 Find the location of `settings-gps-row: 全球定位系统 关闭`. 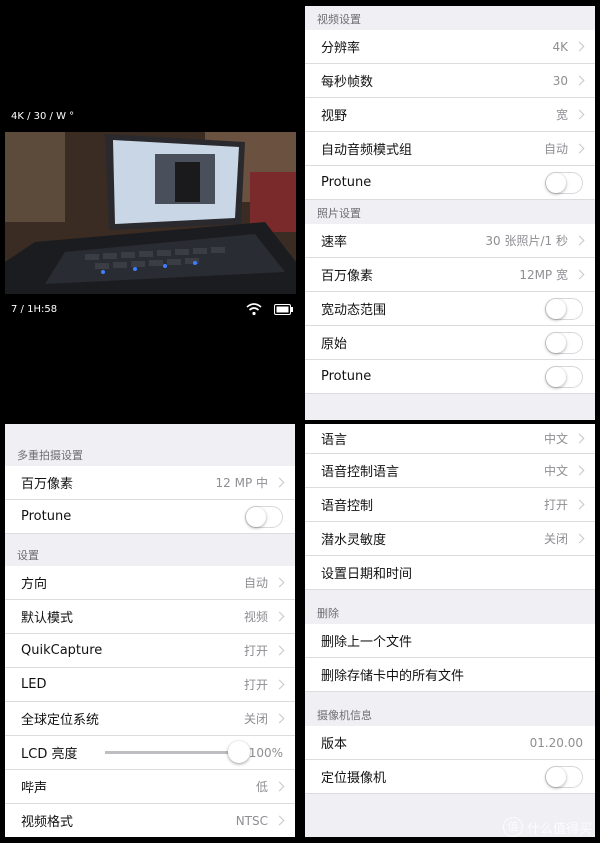

settings-gps-row: 全球定位系统 关闭 is located at coordinates (150, 719).